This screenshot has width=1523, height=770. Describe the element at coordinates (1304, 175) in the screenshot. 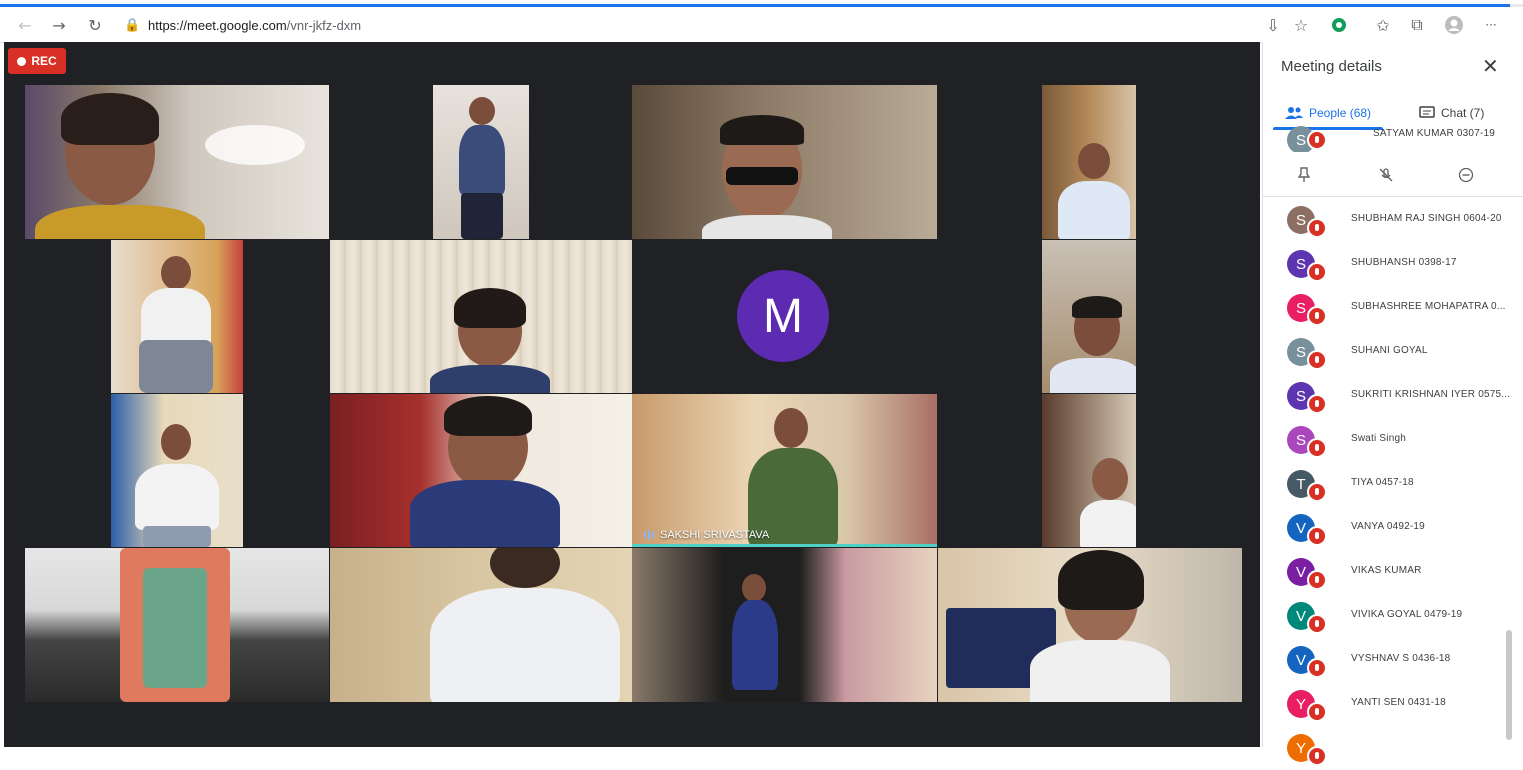

I see `pin-icon` at that location.